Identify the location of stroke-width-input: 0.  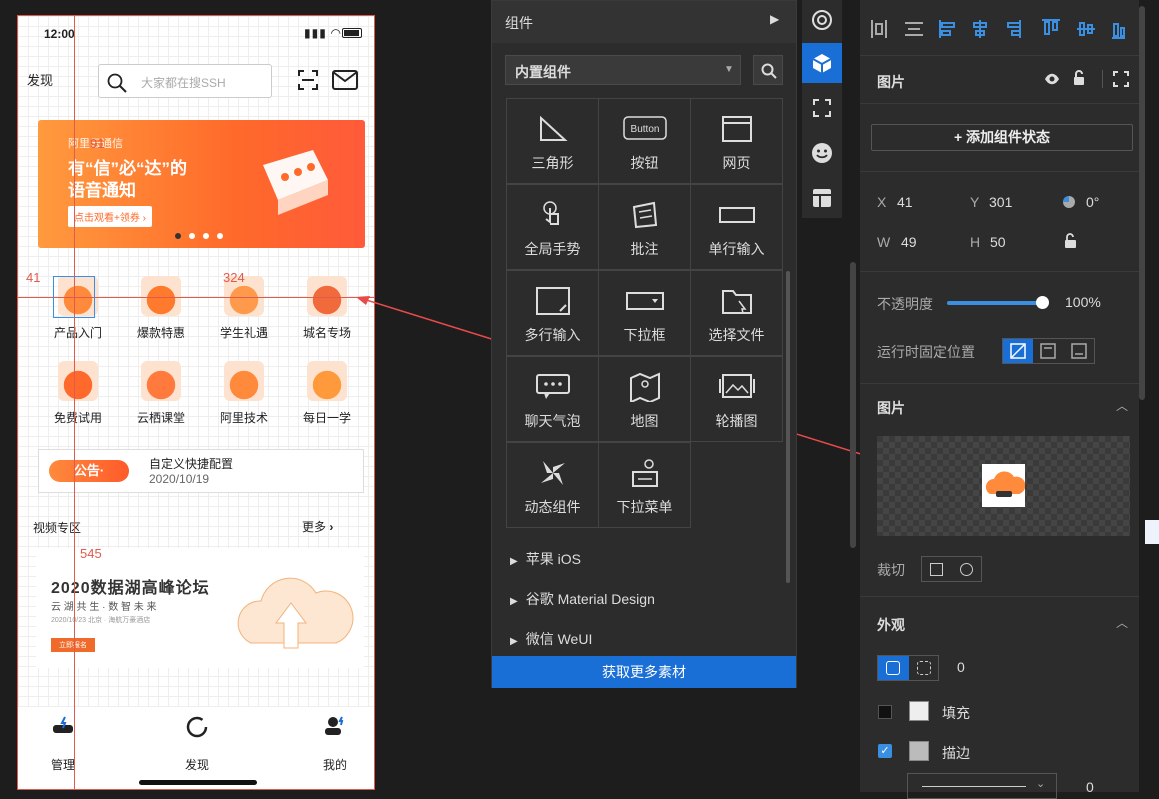
(1090, 787).